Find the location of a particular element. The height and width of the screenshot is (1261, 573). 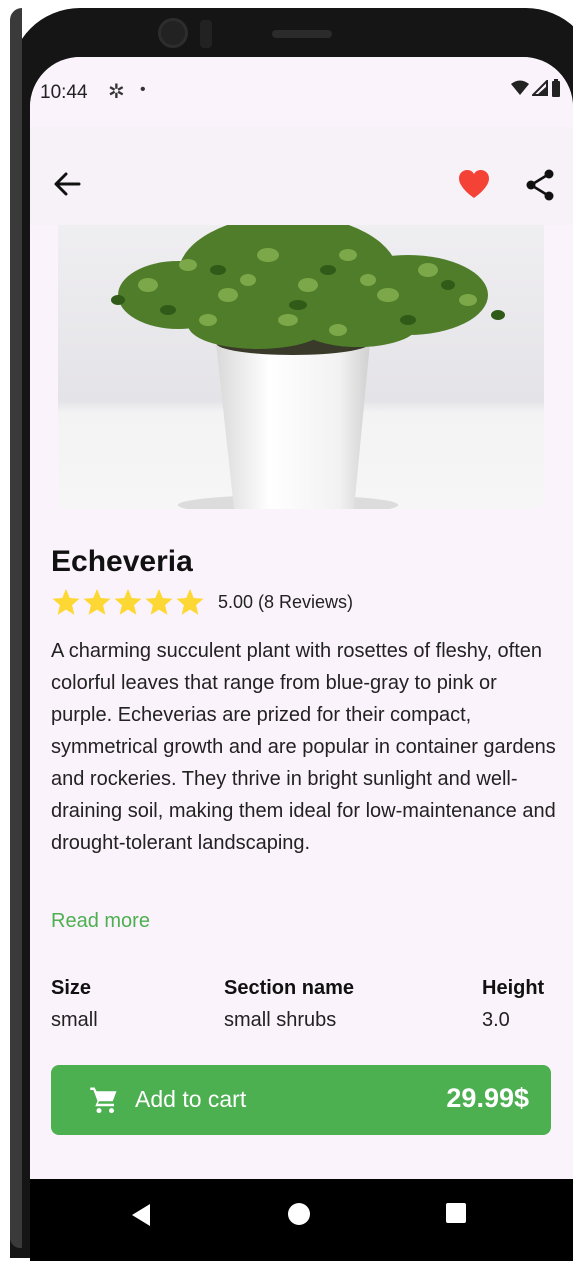

app-bar is located at coordinates (301, 176).